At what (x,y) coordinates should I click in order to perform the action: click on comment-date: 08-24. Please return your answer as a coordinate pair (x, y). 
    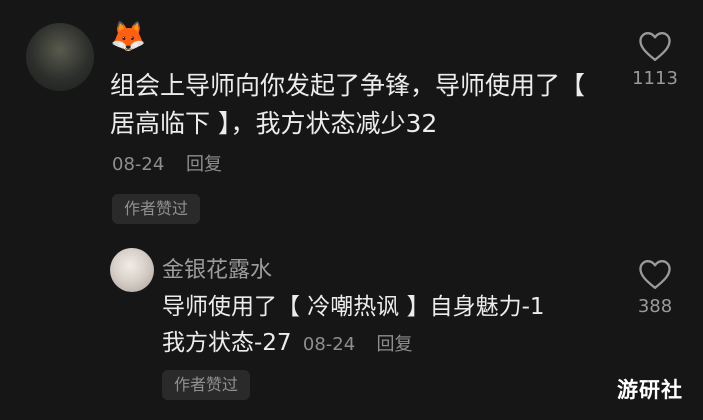
    Looking at the image, I should click on (138, 164).